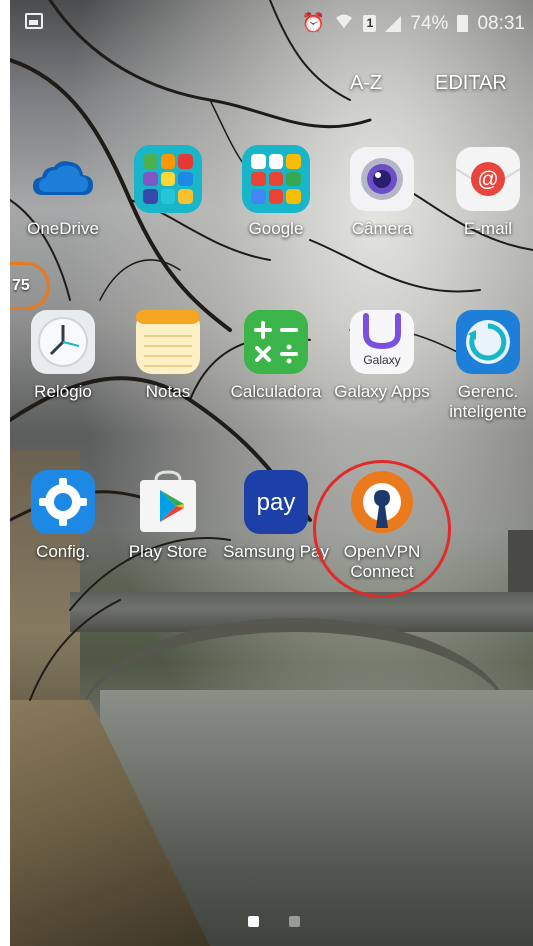 Image resolution: width=533 pixels, height=946 pixels. I want to click on calculator-icon, so click(276, 342).